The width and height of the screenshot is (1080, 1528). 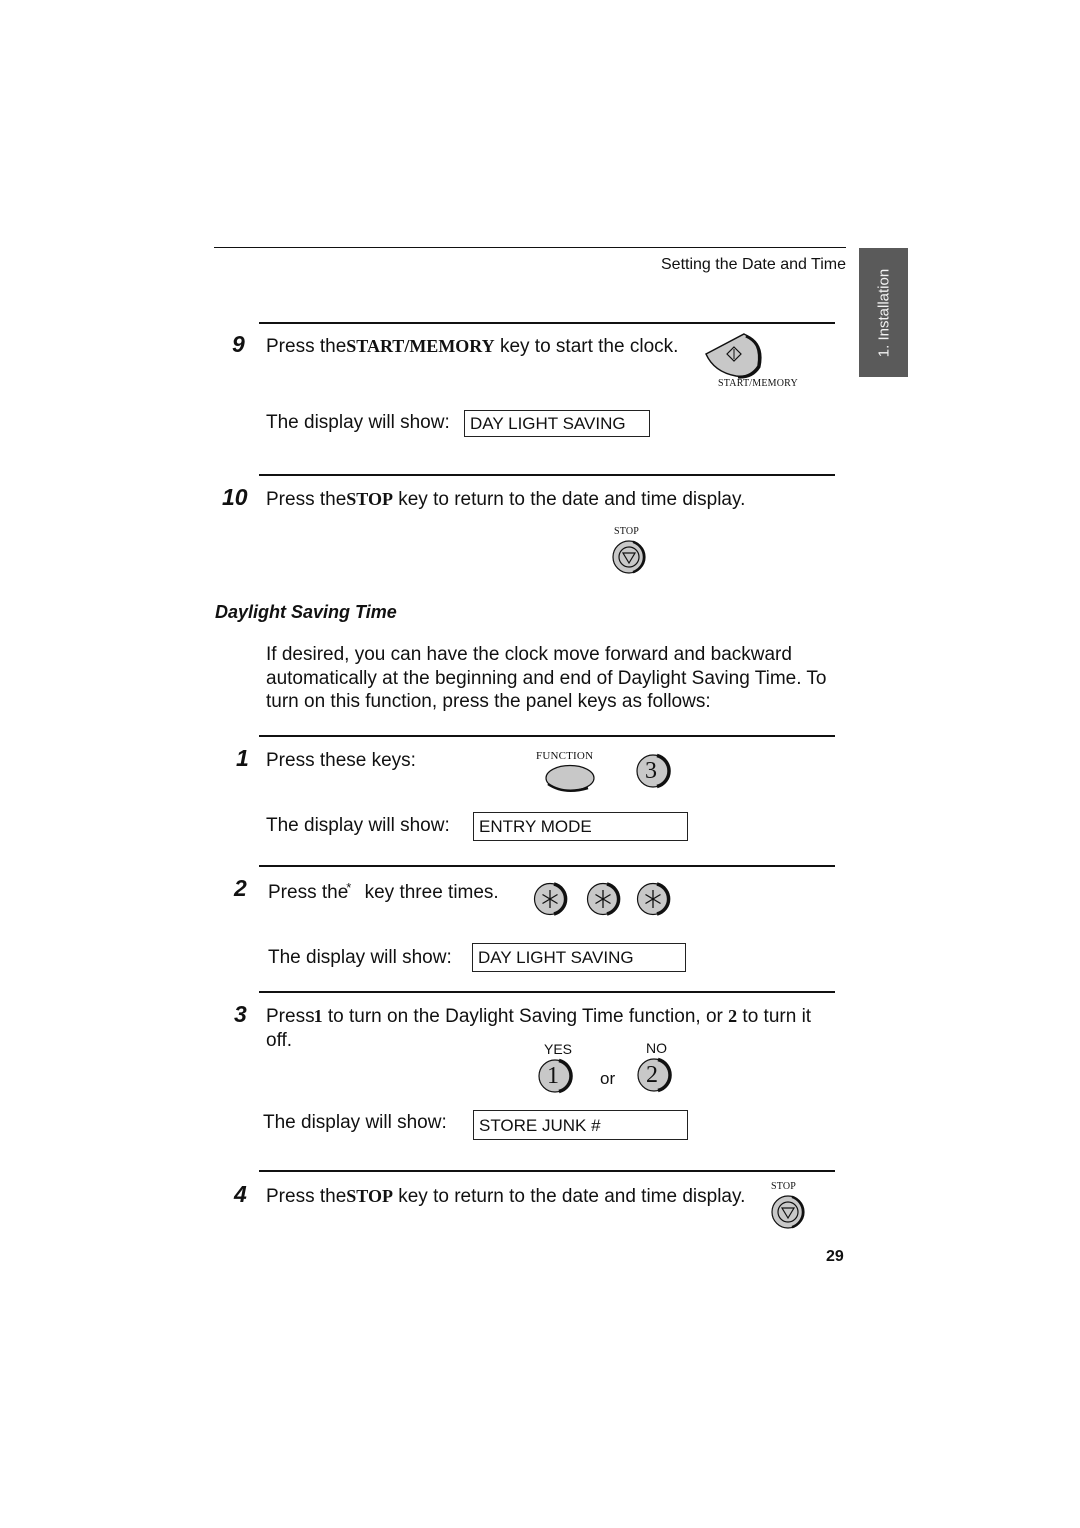 What do you see at coordinates (431, 892) in the screenshot?
I see `instruction-text: key three times.` at bounding box center [431, 892].